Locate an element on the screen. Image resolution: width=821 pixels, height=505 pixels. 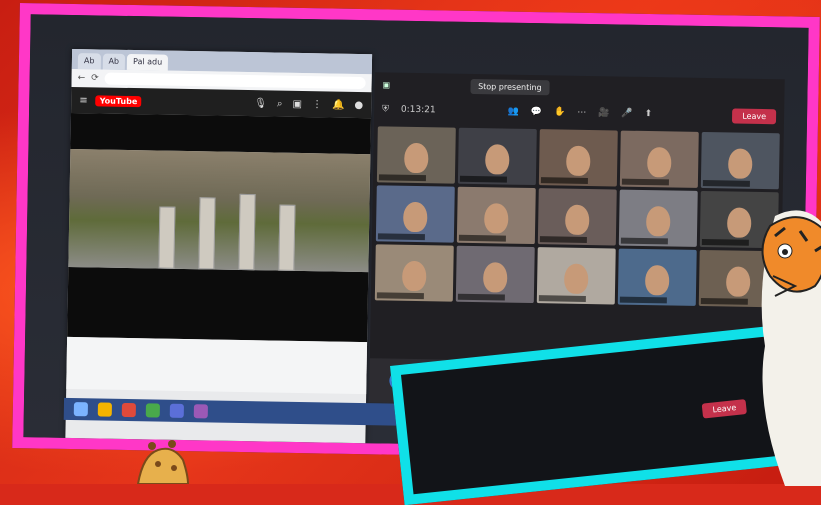
mic-icon: 🎤 is located at coordinates (626, 114).